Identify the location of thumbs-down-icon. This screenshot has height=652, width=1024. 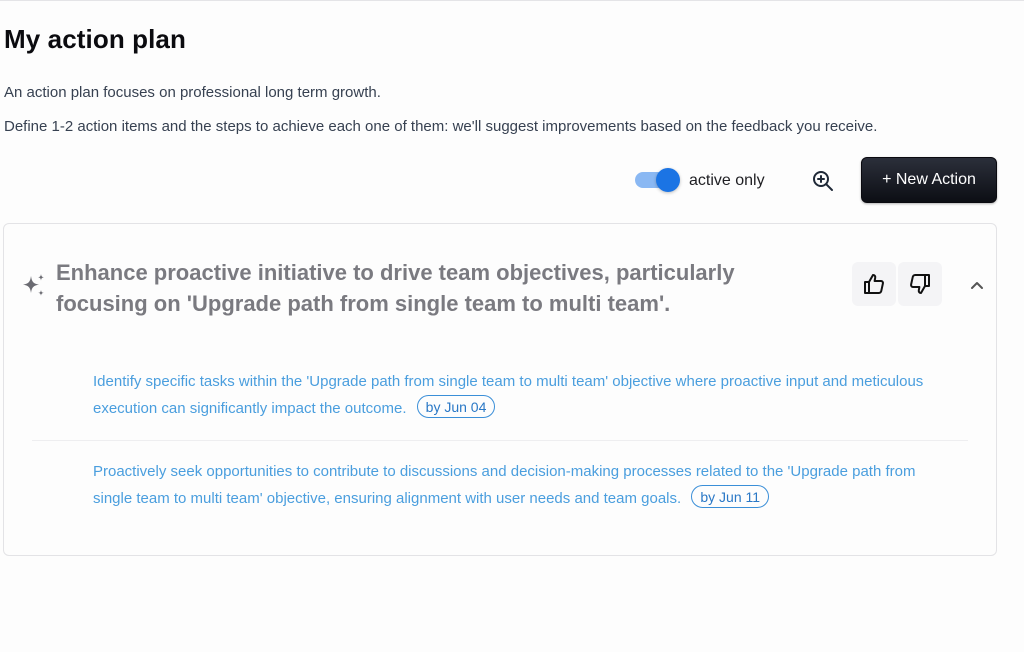
(920, 284).